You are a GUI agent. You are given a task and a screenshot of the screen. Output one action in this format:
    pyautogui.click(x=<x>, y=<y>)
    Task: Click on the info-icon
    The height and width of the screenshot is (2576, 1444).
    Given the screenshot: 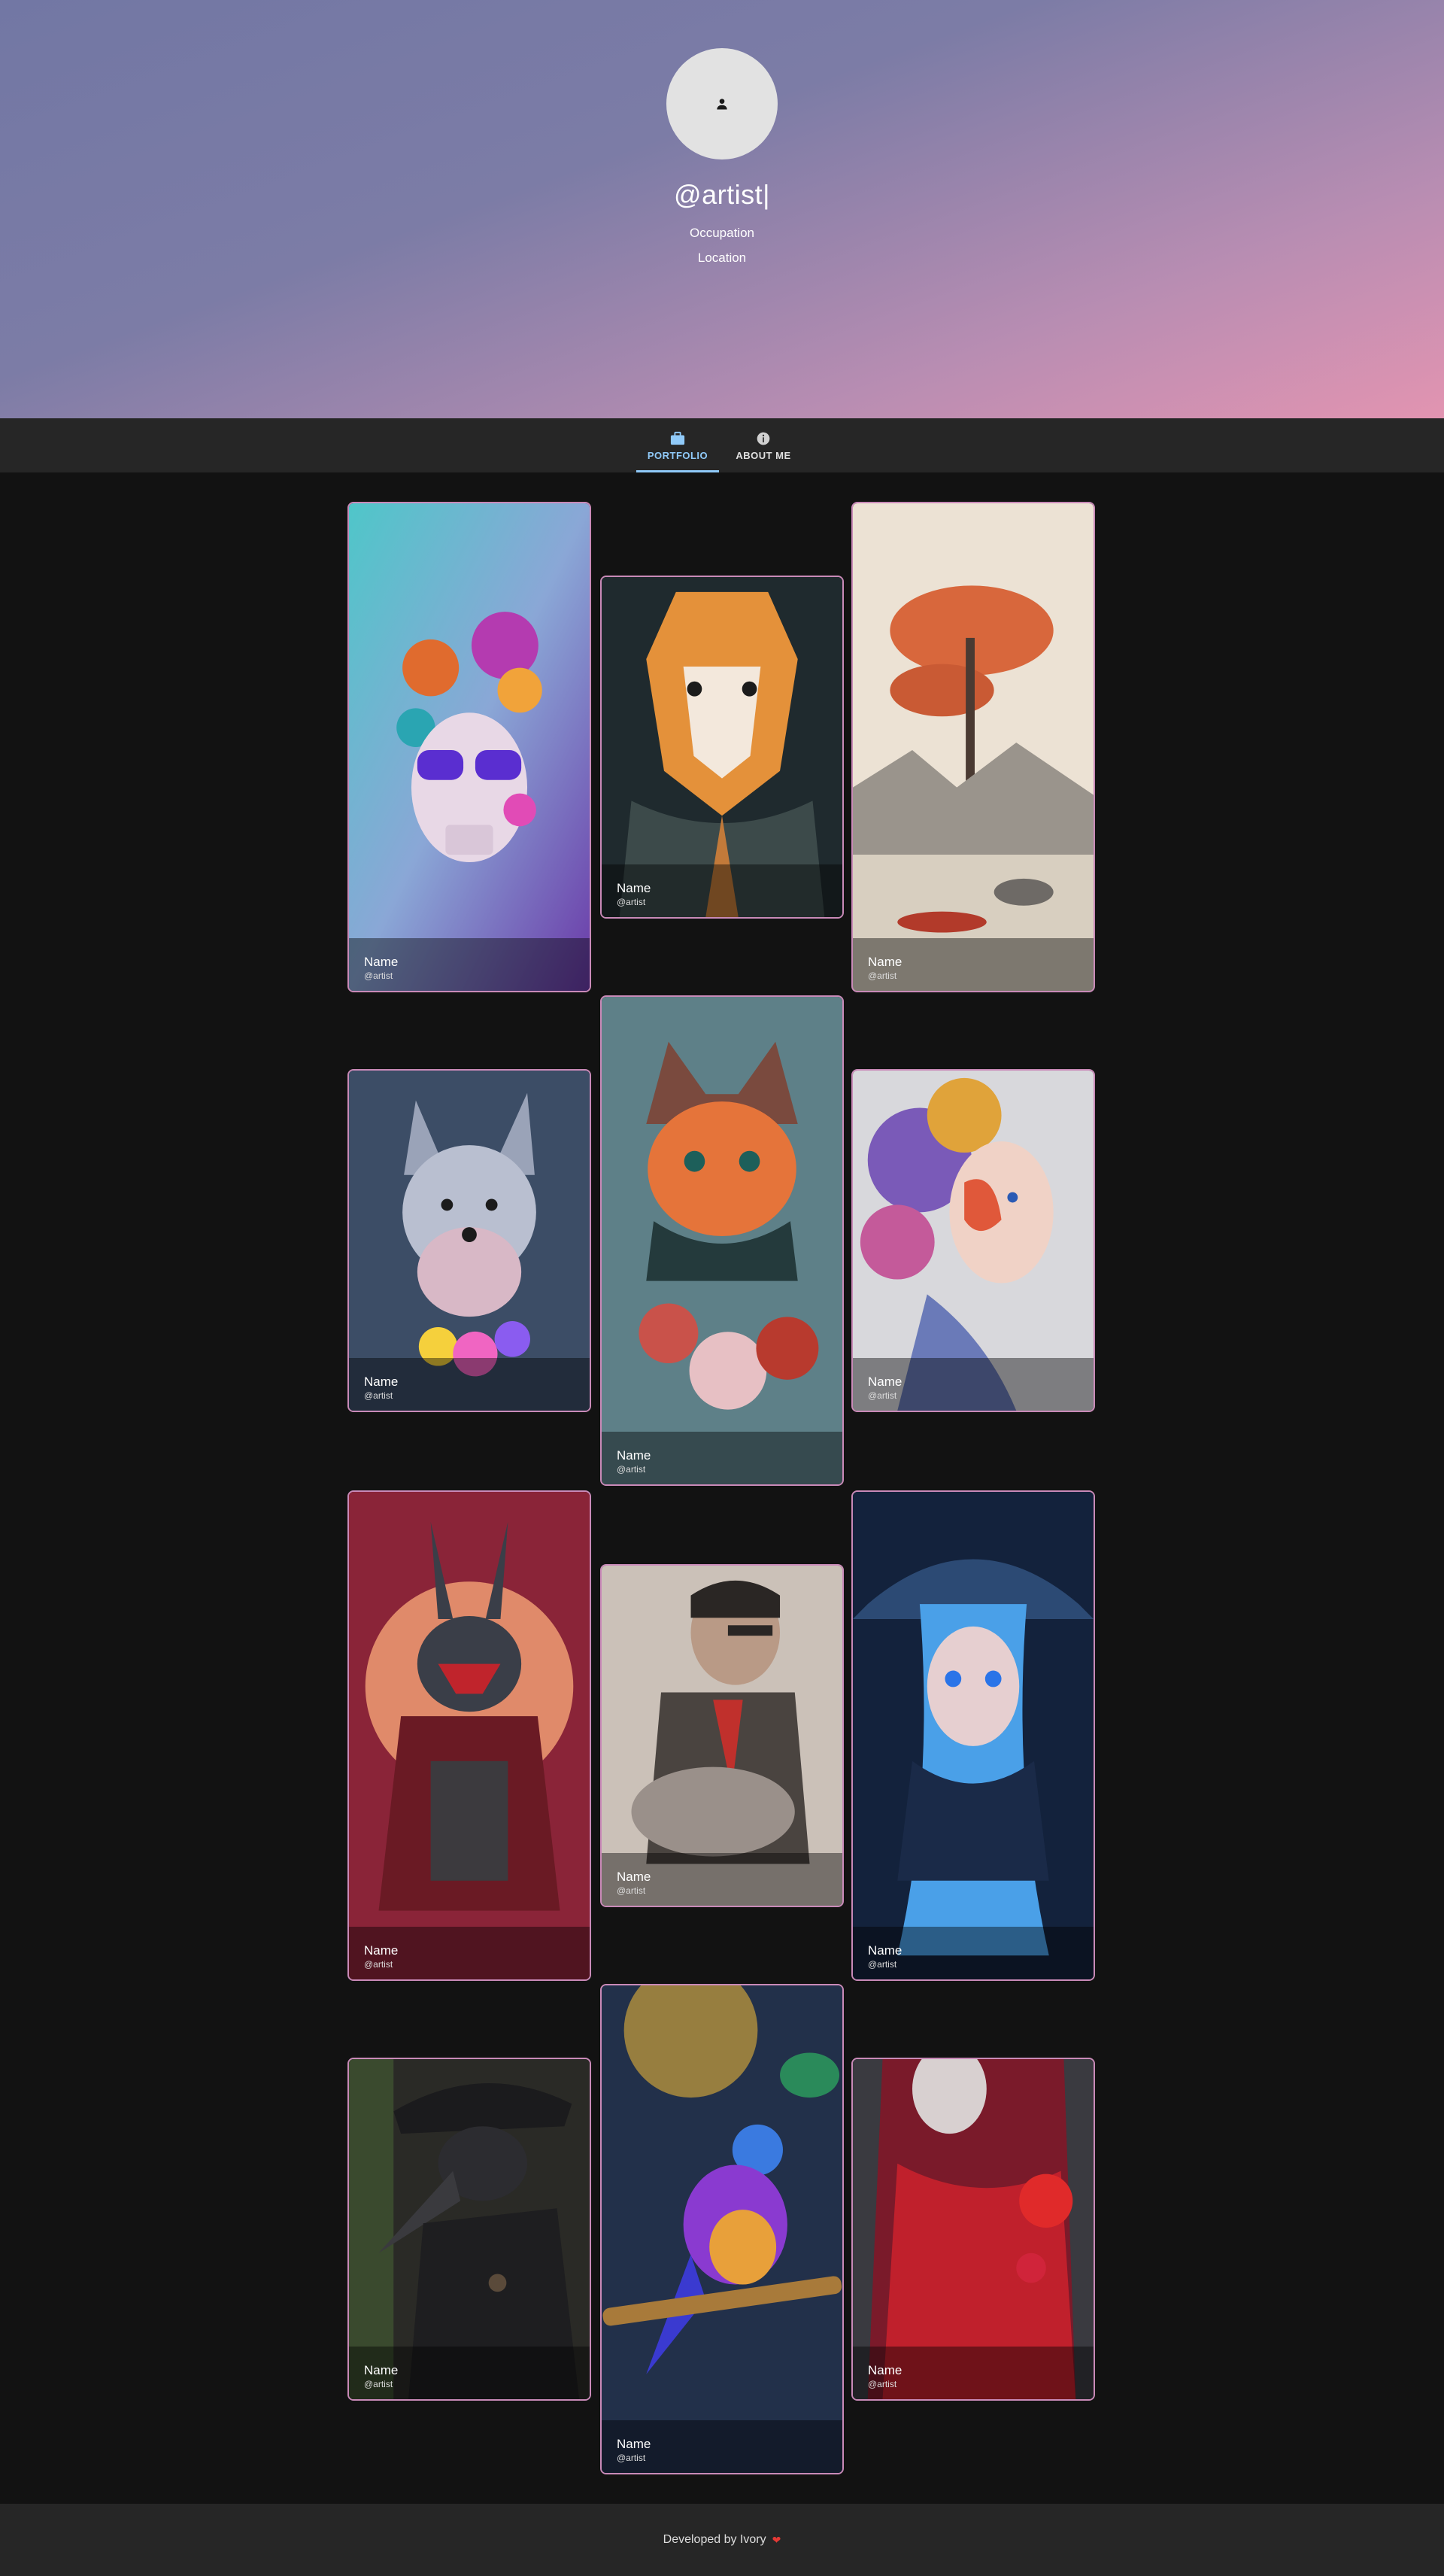 What is the action you would take?
    pyautogui.click(x=763, y=439)
    